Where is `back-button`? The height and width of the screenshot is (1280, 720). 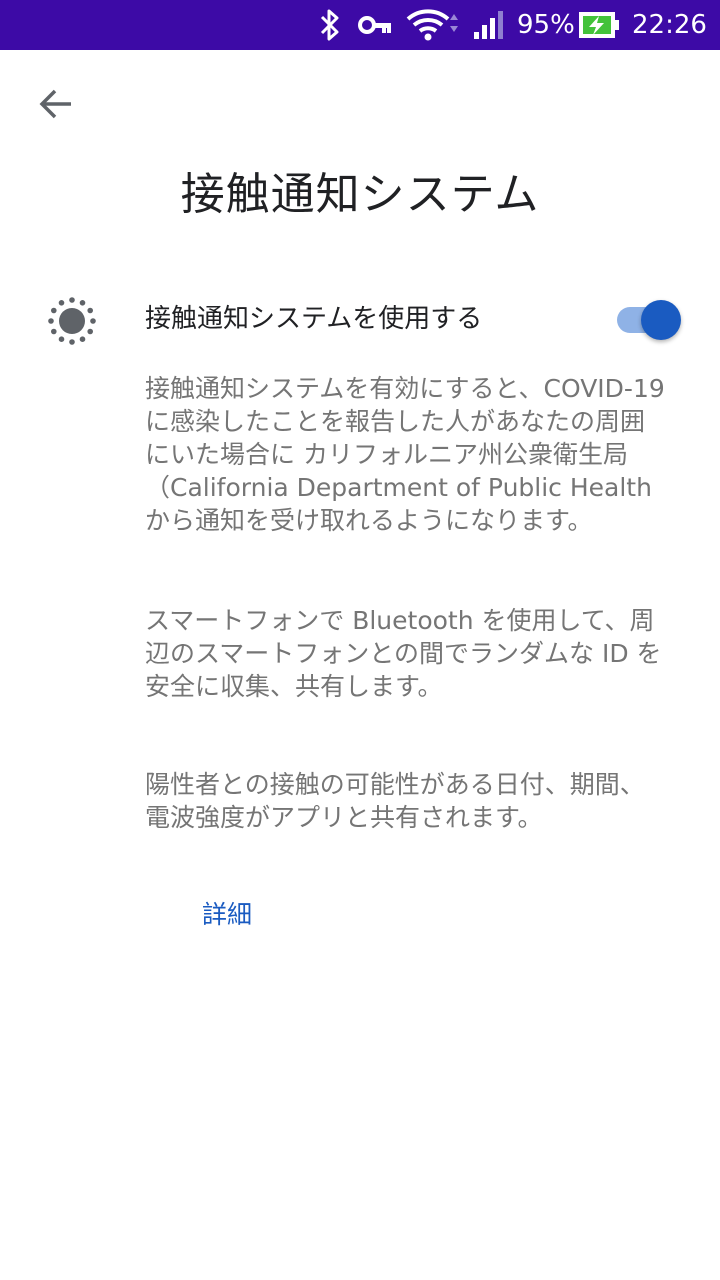
back-button is located at coordinates (56, 106).